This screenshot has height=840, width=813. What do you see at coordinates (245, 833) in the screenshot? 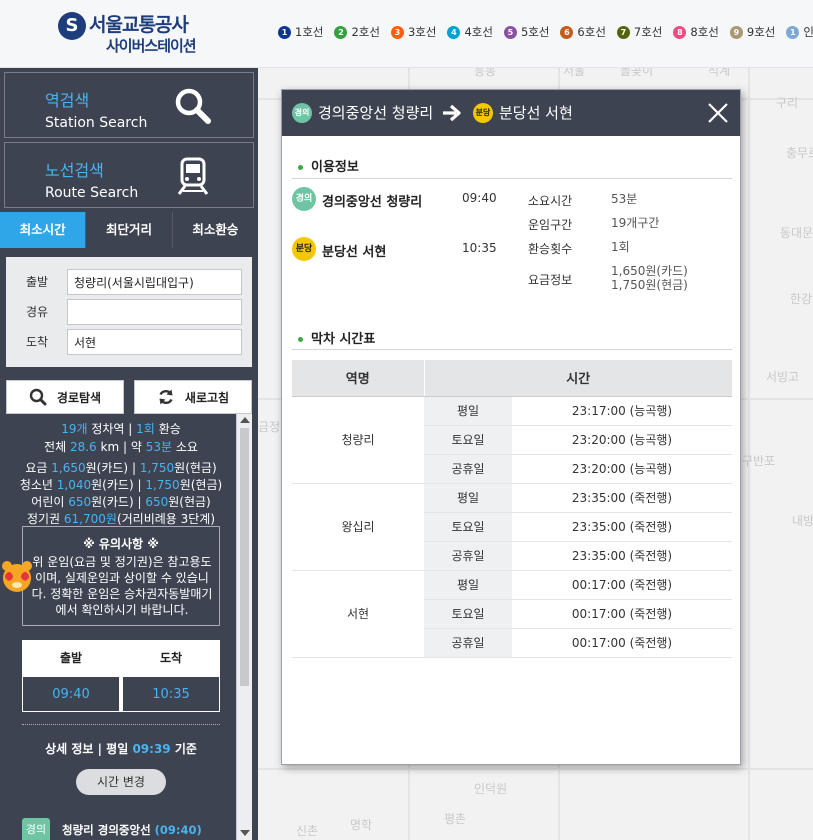
I see `scroll-down-icon` at bounding box center [245, 833].